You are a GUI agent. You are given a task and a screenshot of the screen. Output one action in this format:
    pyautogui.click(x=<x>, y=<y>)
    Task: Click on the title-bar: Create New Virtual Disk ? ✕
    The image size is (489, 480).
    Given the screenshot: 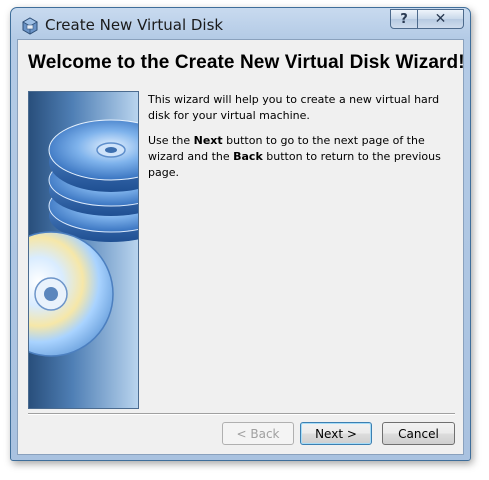 What is the action you would take?
    pyautogui.click(x=240, y=25)
    